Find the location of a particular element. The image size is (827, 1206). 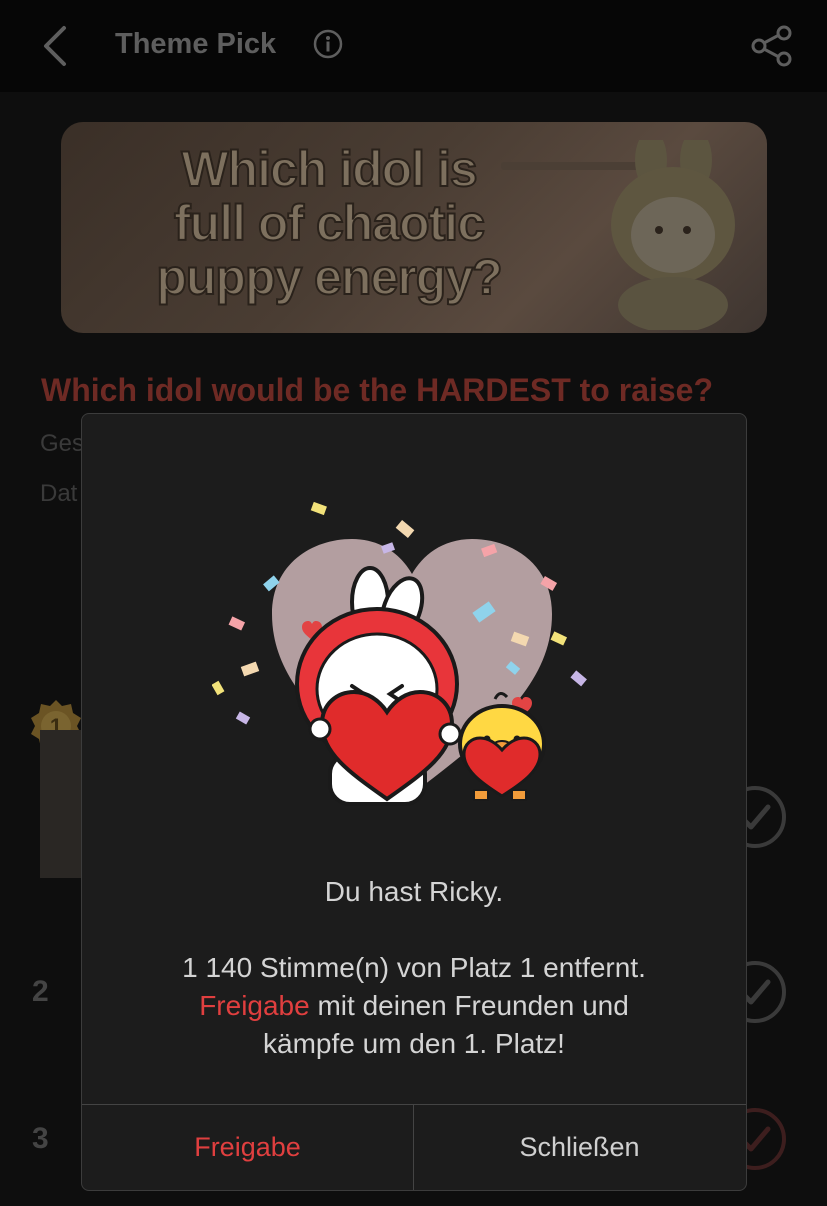

fight-text: kämpfe um den 1. Platz! is located at coordinates (414, 1043).